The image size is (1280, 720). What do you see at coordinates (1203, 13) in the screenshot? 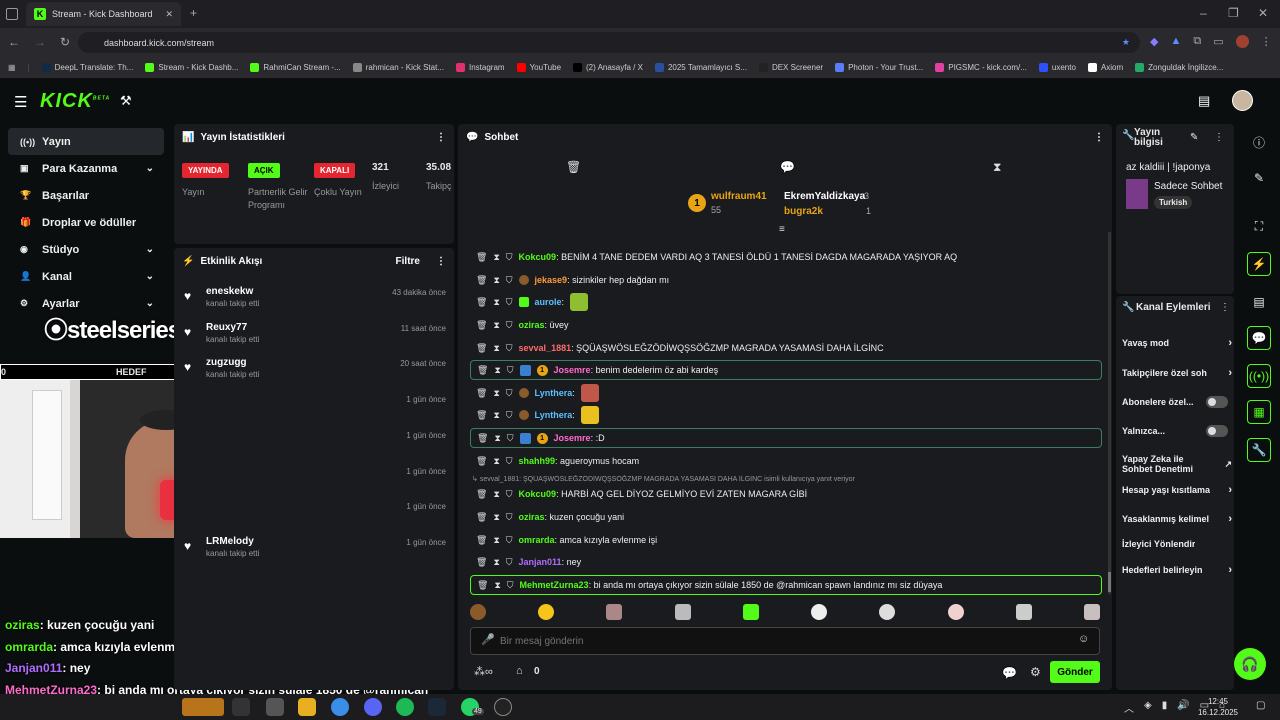
I see `minimize-icon: –` at bounding box center [1203, 13].